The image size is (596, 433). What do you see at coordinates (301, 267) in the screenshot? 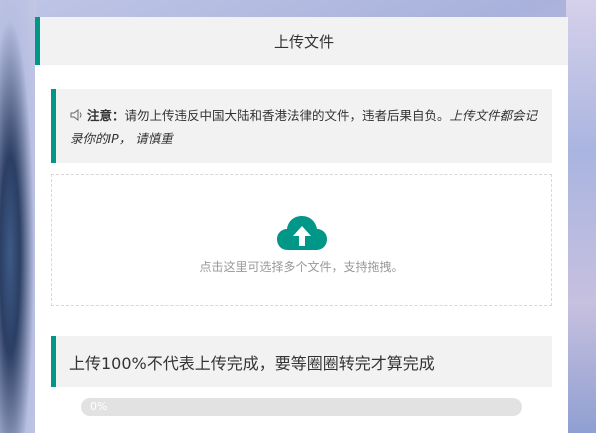
I see `dropzone-hint: 点击这里可选择多个文件，支持拖拽。` at bounding box center [301, 267].